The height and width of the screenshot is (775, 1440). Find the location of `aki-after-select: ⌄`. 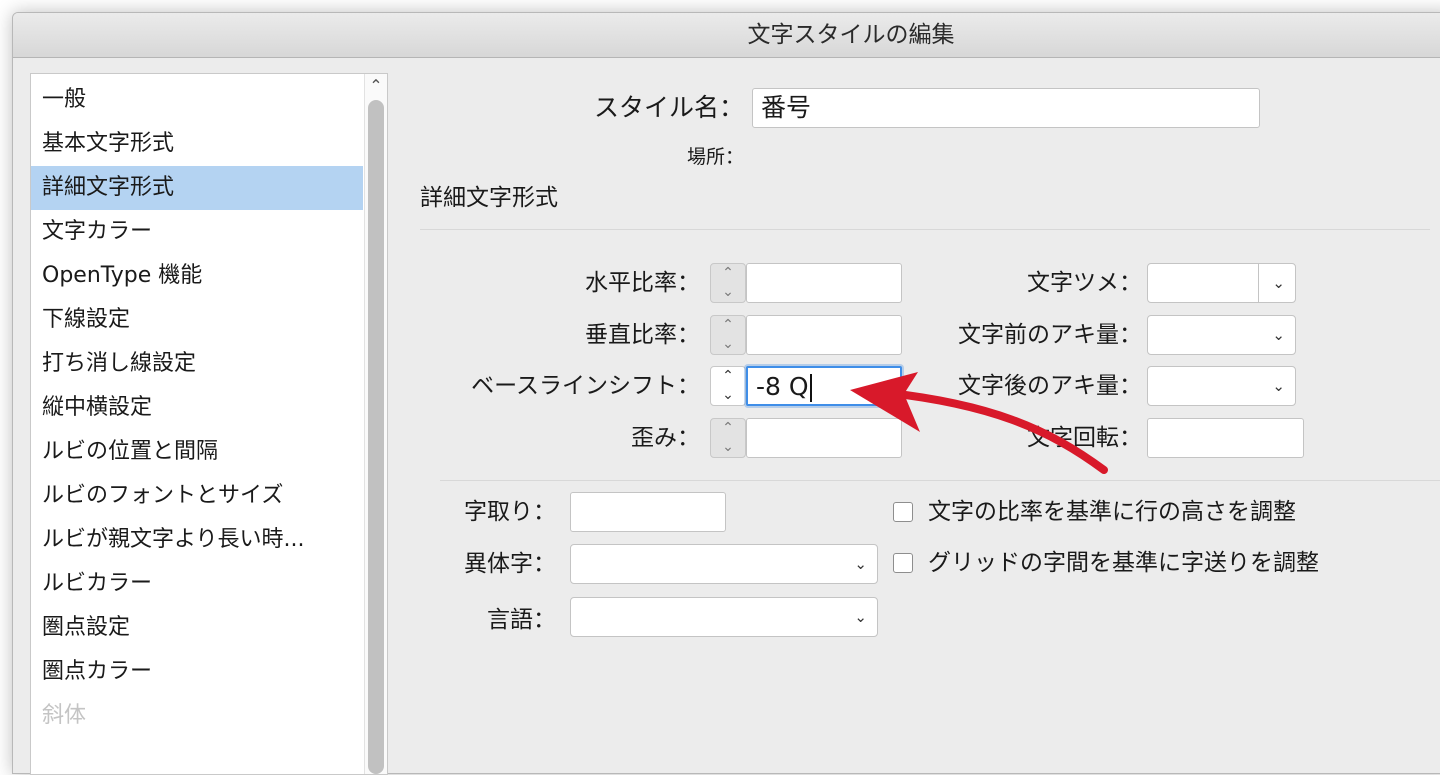

aki-after-select: ⌄ is located at coordinates (1221, 386).